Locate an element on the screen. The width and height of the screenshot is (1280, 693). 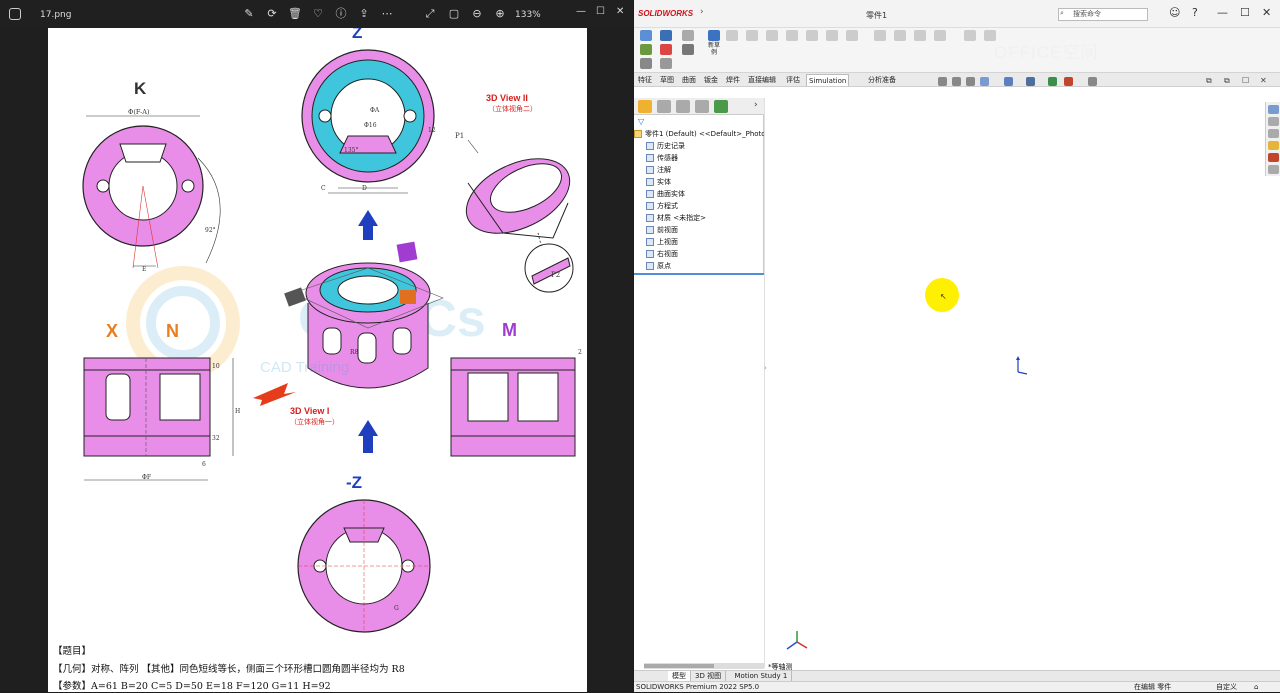
command-tab-3: 钣金 is located at coordinates (711, 80).